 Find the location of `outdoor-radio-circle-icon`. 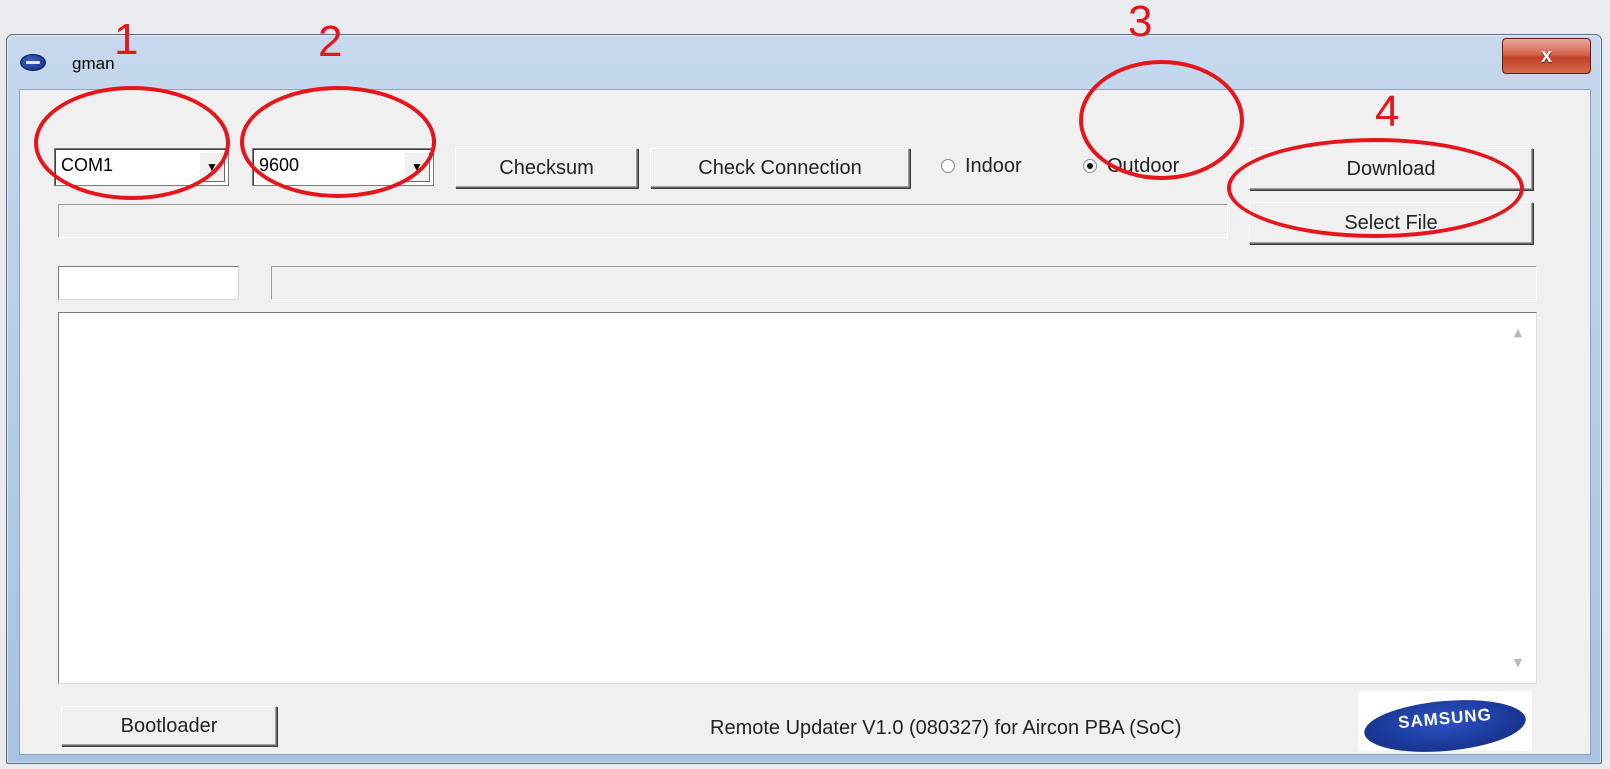

outdoor-radio-circle-icon is located at coordinates (1090, 166).